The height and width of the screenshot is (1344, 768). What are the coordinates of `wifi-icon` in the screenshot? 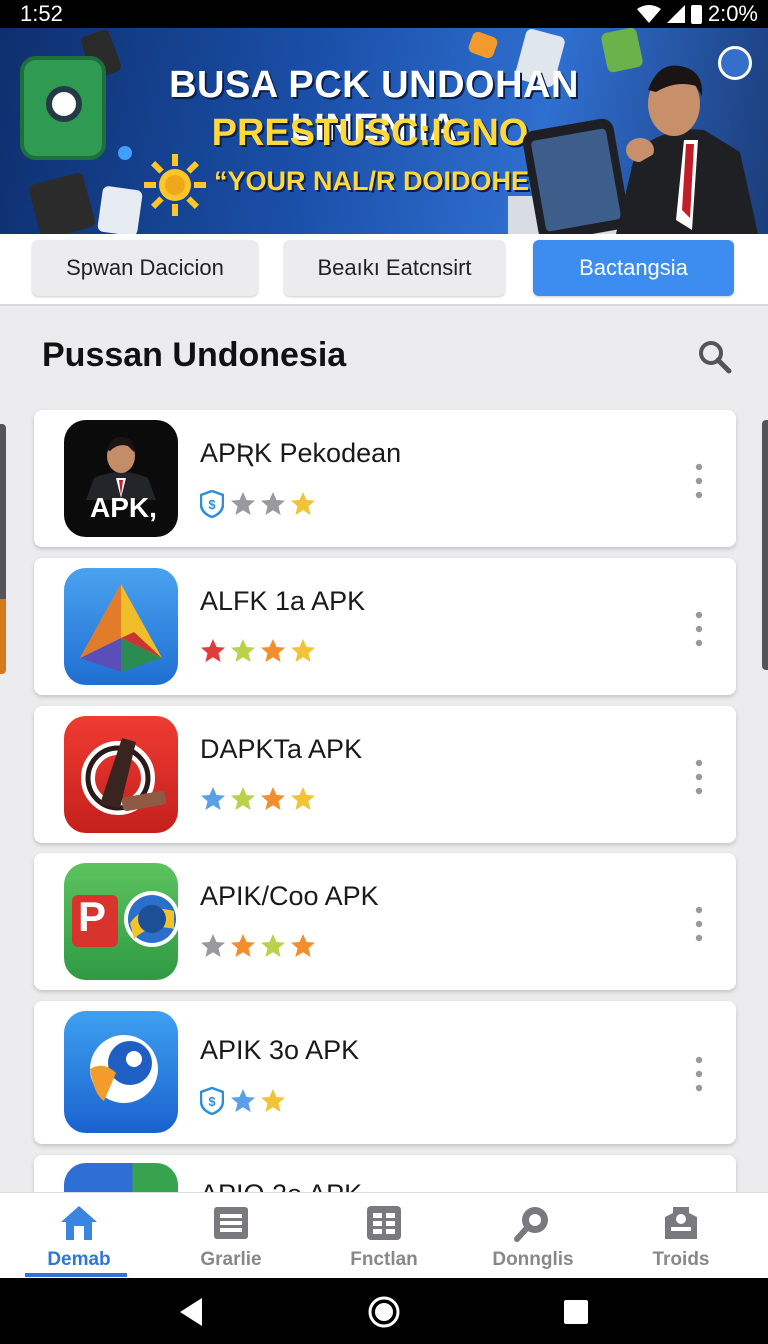 It's located at (648, 14).